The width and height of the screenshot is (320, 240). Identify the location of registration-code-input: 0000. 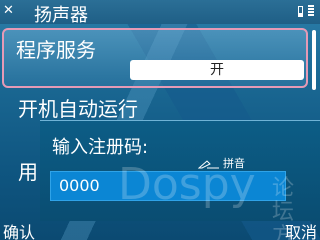
(168, 186).